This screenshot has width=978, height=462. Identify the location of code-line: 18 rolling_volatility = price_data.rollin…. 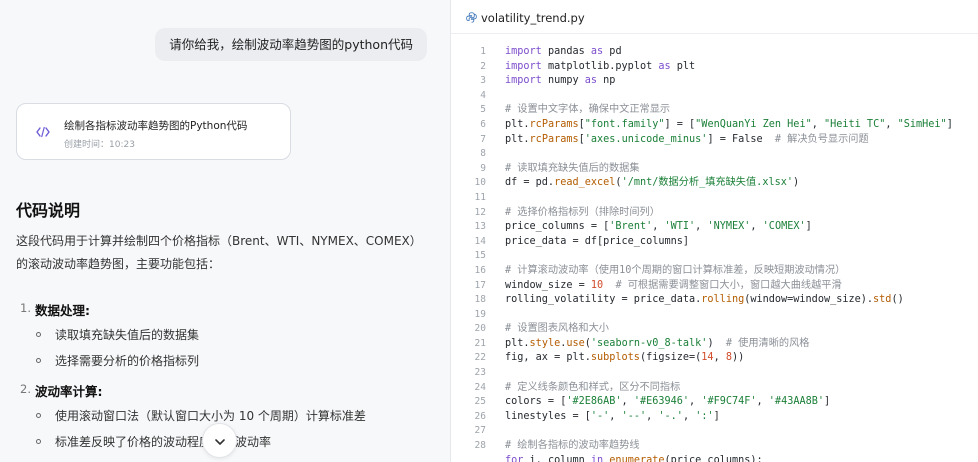
(714, 300).